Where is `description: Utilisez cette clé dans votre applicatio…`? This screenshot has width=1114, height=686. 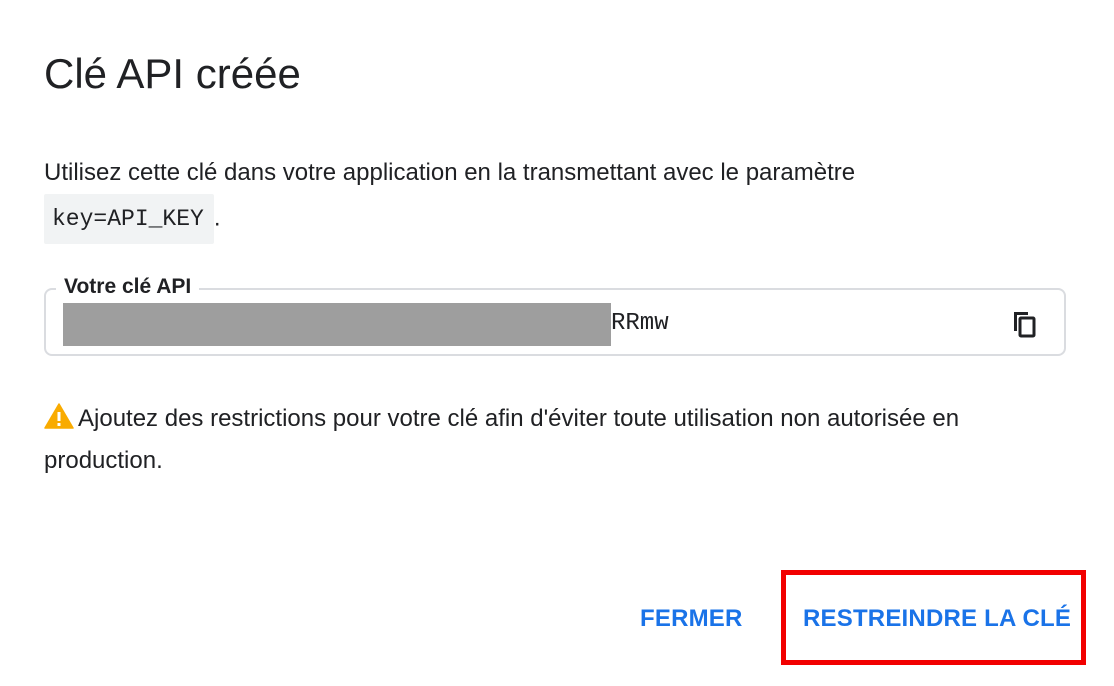 description: Utilisez cette clé dans votre applicatio… is located at coordinates (559, 198).